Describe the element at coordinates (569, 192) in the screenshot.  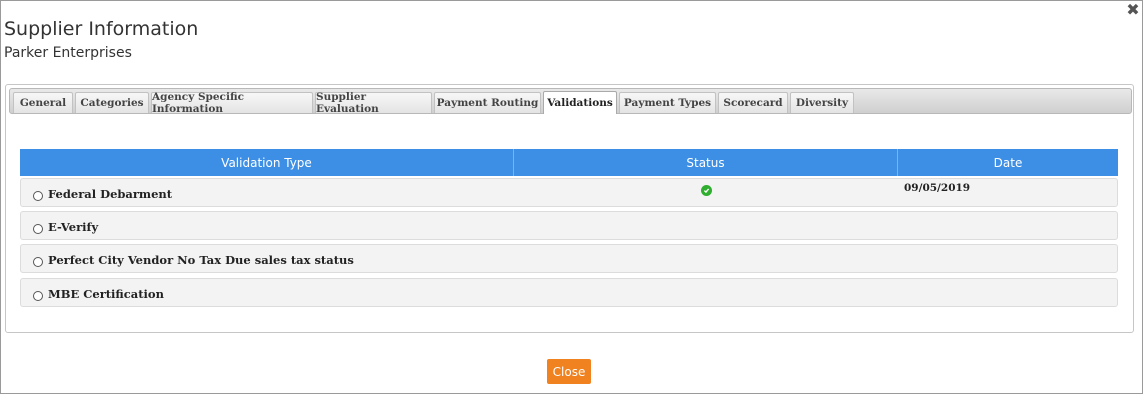
I see `table-row: Federal Debarment 09/05/2019` at that location.